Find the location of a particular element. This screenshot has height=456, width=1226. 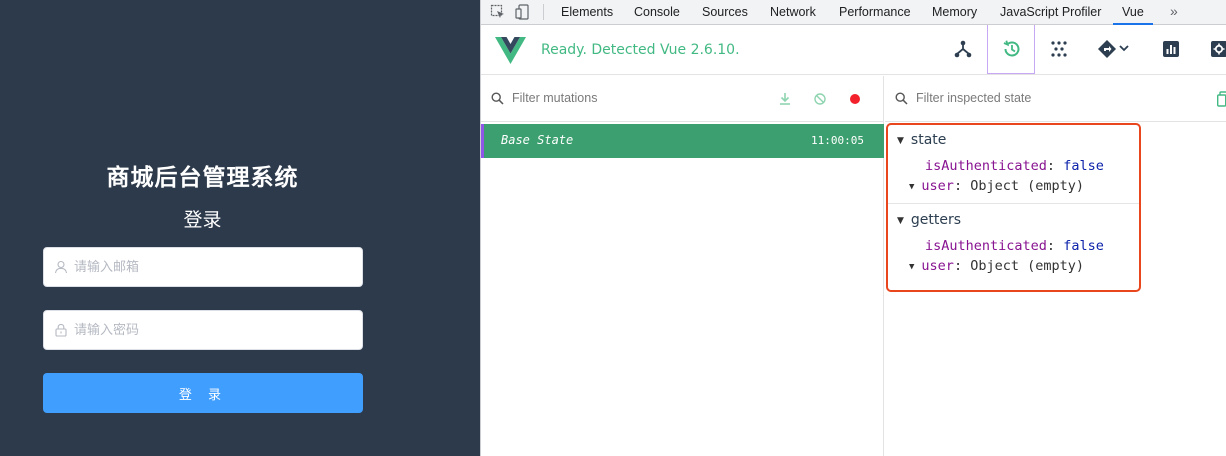

login-subtitle: 登录 is located at coordinates (202, 220).